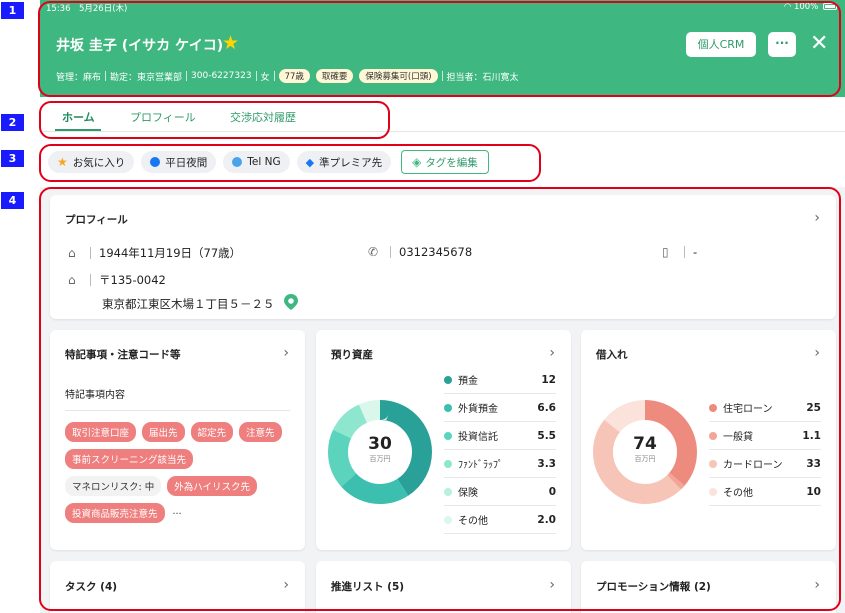  I want to click on meta-account: 勘定：東京営業部, so click(146, 77).